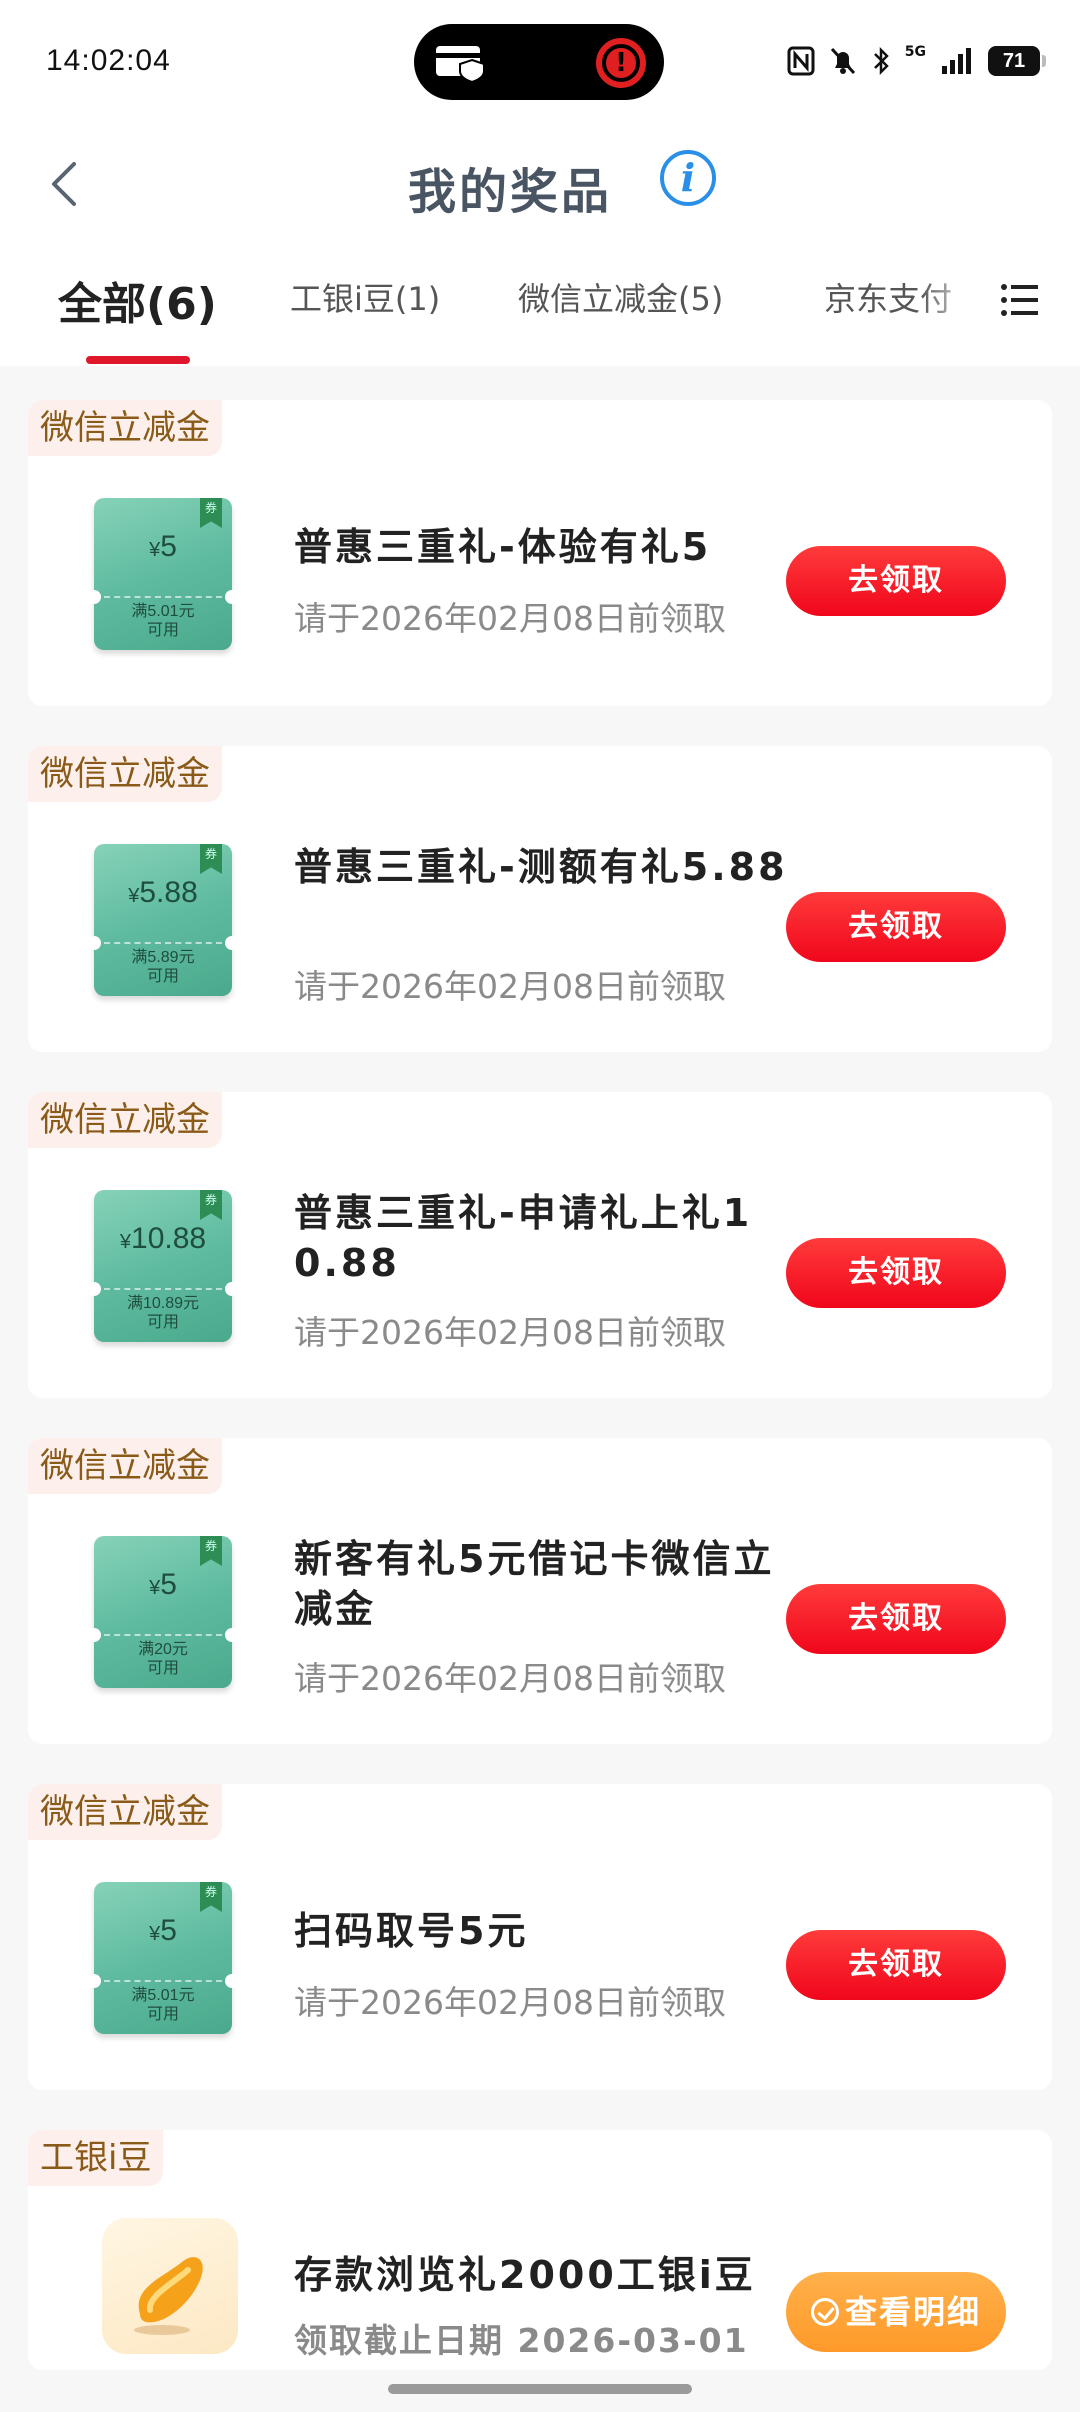  What do you see at coordinates (801, 61) in the screenshot?
I see `nfc-icon` at bounding box center [801, 61].